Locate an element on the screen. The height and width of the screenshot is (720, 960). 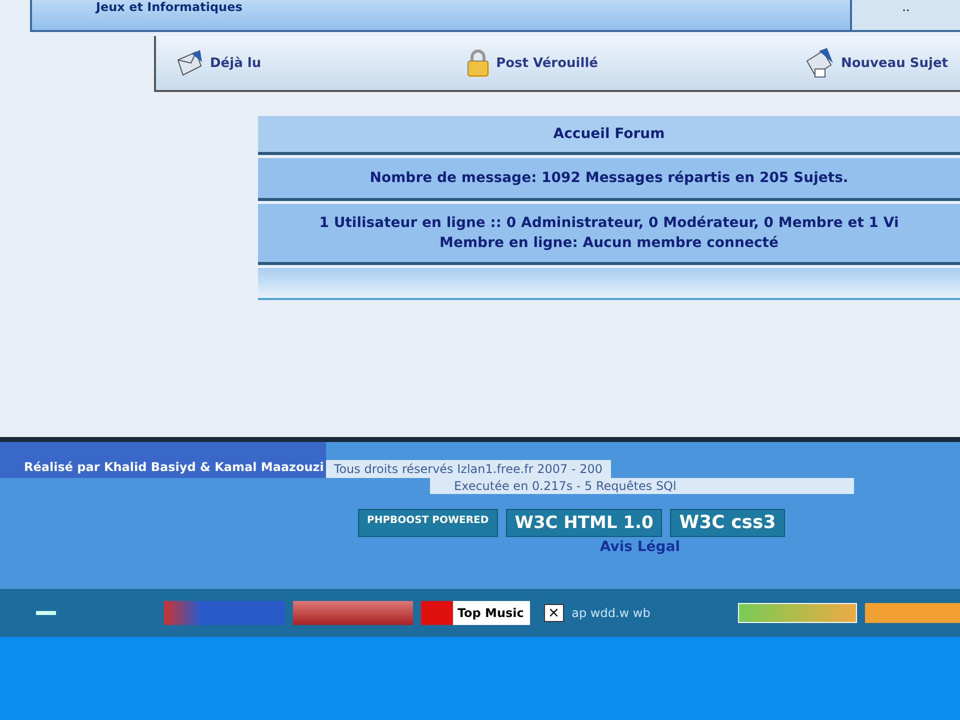
validator-badge: W3C css3 is located at coordinates (727, 523).